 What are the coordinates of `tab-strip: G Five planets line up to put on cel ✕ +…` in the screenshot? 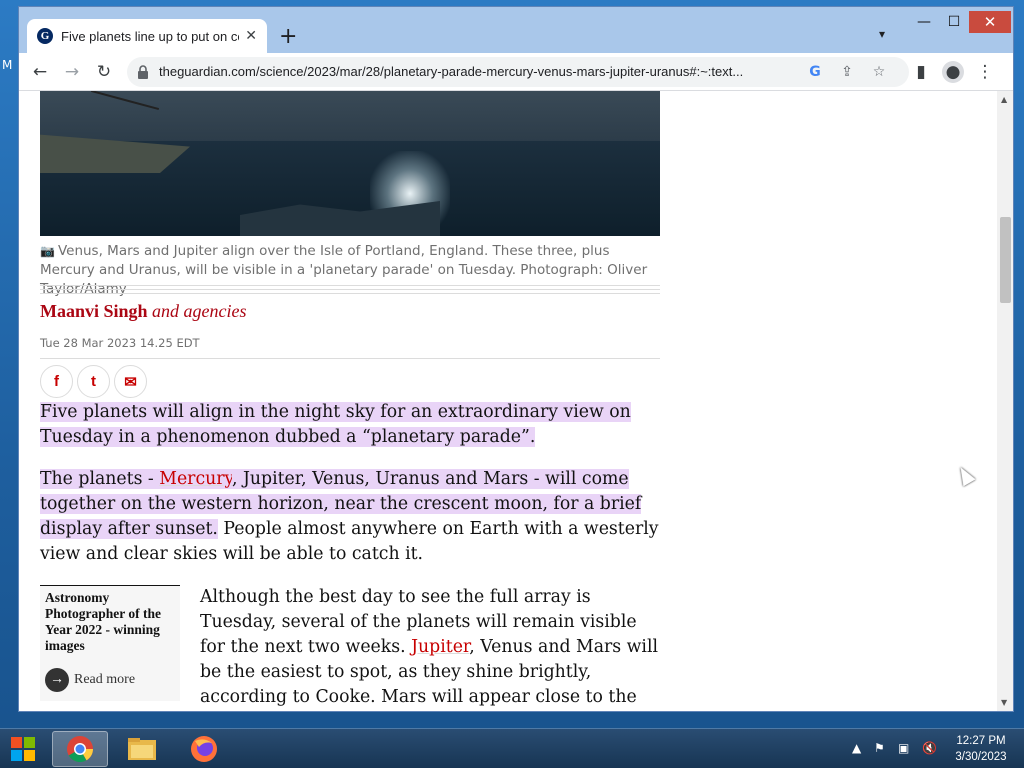 It's located at (516, 30).